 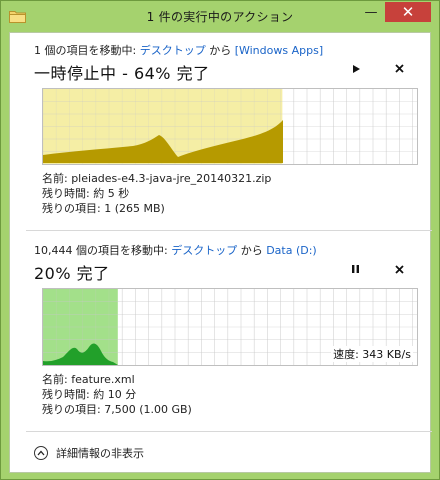 I want to click on op2-cancel-button, so click(x=399, y=270).